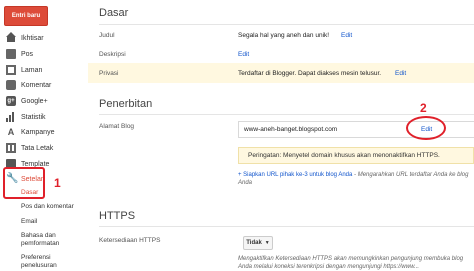 The width and height of the screenshot is (474, 271). What do you see at coordinates (27, 54) in the screenshot?
I see `sidebar-item-label: Pos` at bounding box center [27, 54].